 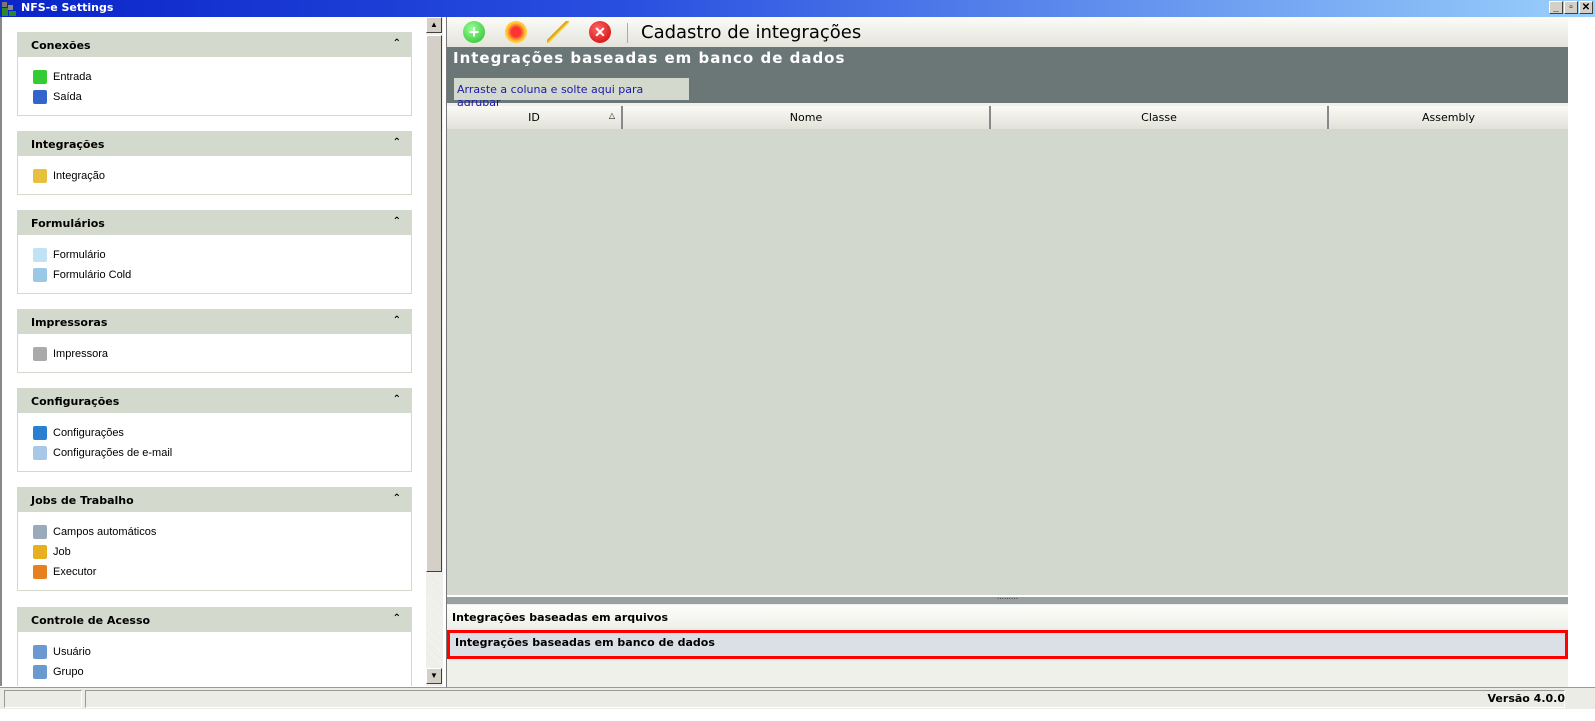 What do you see at coordinates (214, 255) in the screenshot?
I see `sidebar-item: Formulário` at bounding box center [214, 255].